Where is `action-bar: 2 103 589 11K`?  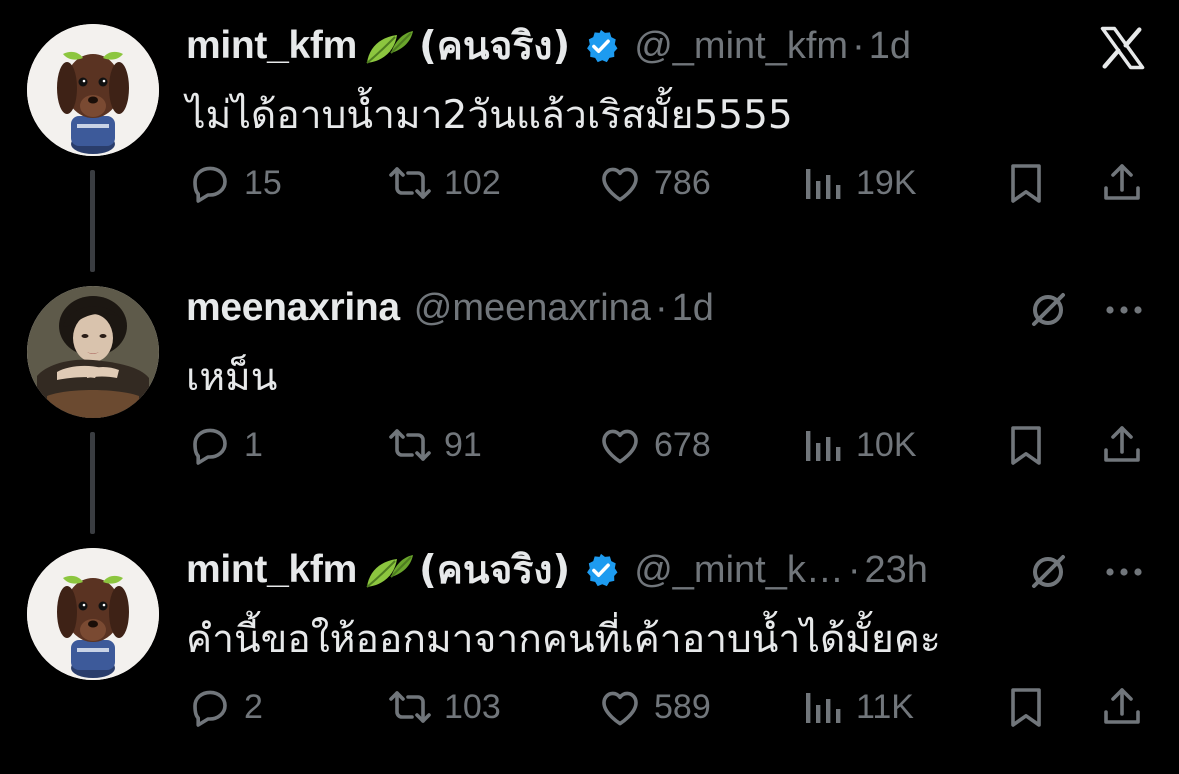
action-bar: 2 103 589 11K is located at coordinates (666, 707).